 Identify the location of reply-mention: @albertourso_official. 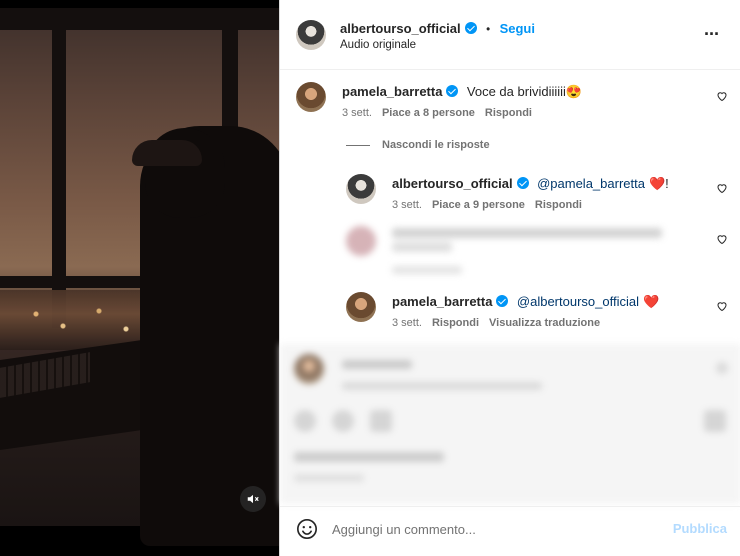
(578, 301).